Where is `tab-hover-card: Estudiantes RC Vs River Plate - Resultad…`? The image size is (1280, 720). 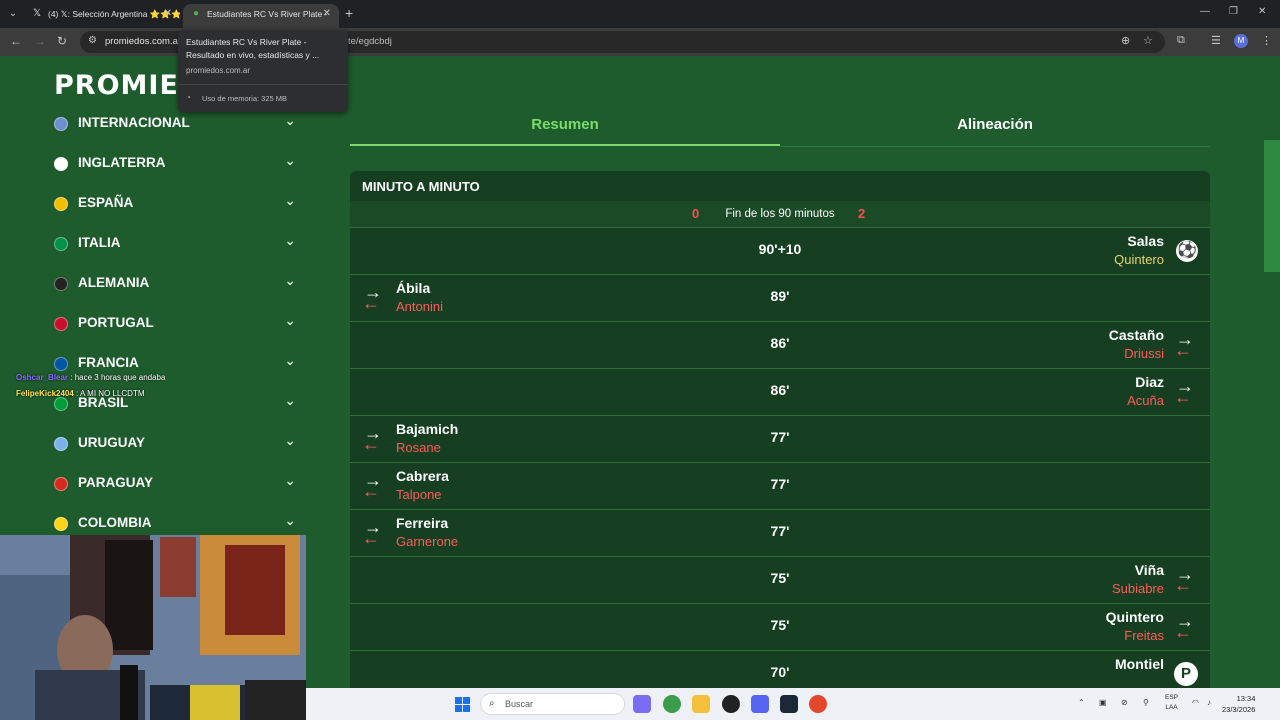
tab-hover-card: Estudiantes RC Vs River Plate - Resultad… is located at coordinates (263, 71).